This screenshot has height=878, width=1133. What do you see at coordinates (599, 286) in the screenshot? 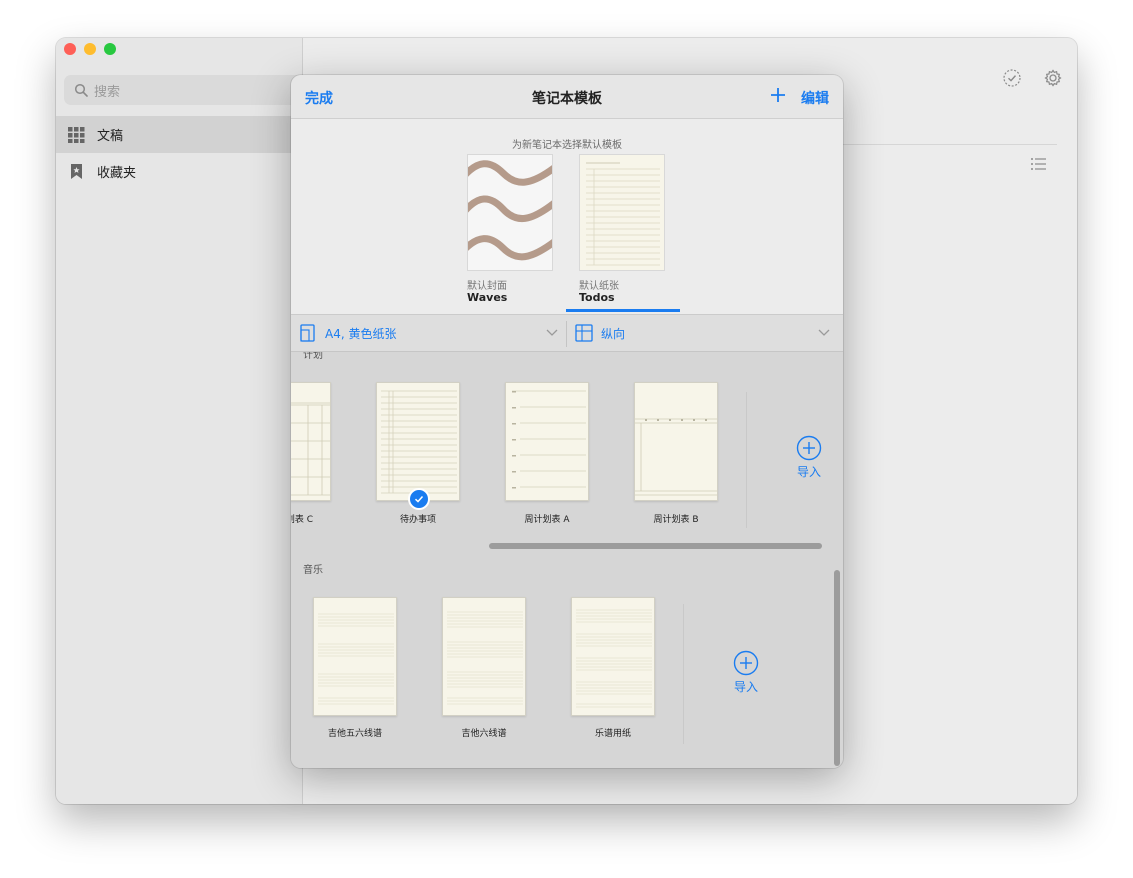
I see `default-paper-subtitle: 默认纸张` at bounding box center [599, 286].